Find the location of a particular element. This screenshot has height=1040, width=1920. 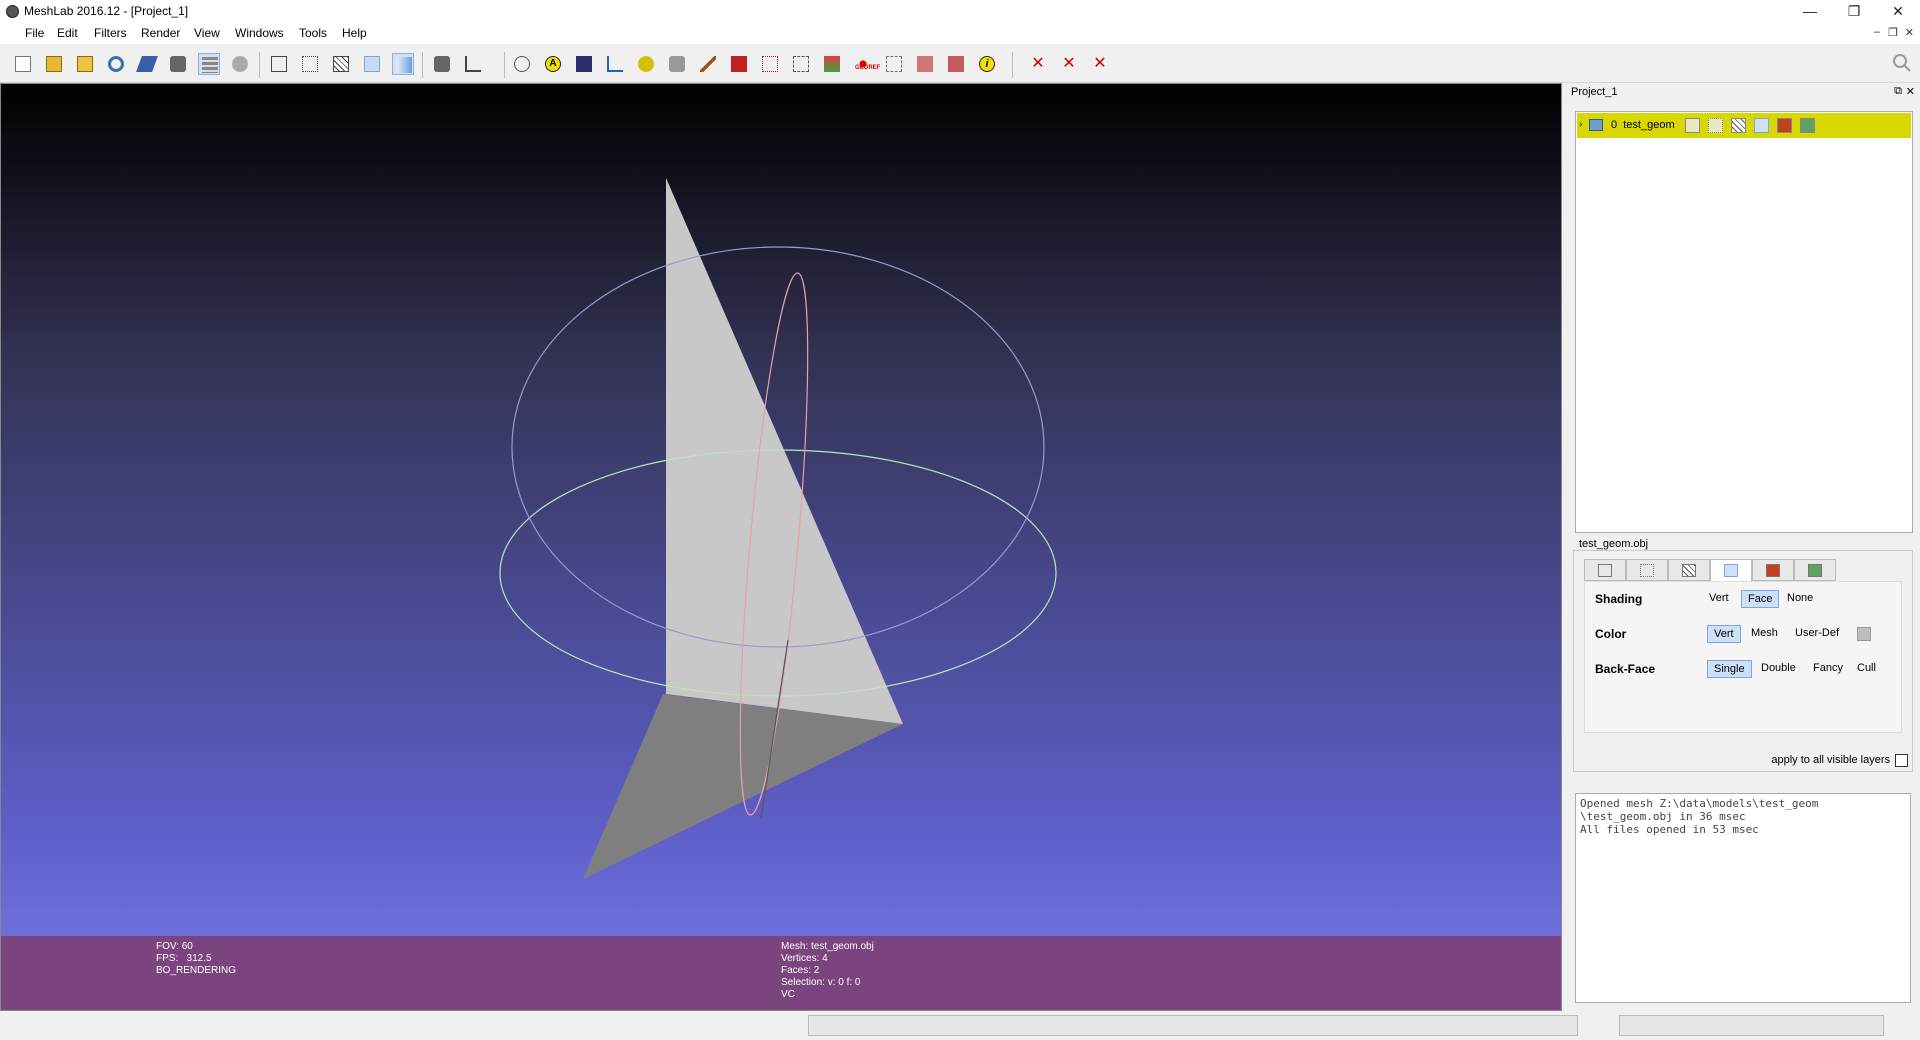

apply-all-checkbox is located at coordinates (1901, 760).